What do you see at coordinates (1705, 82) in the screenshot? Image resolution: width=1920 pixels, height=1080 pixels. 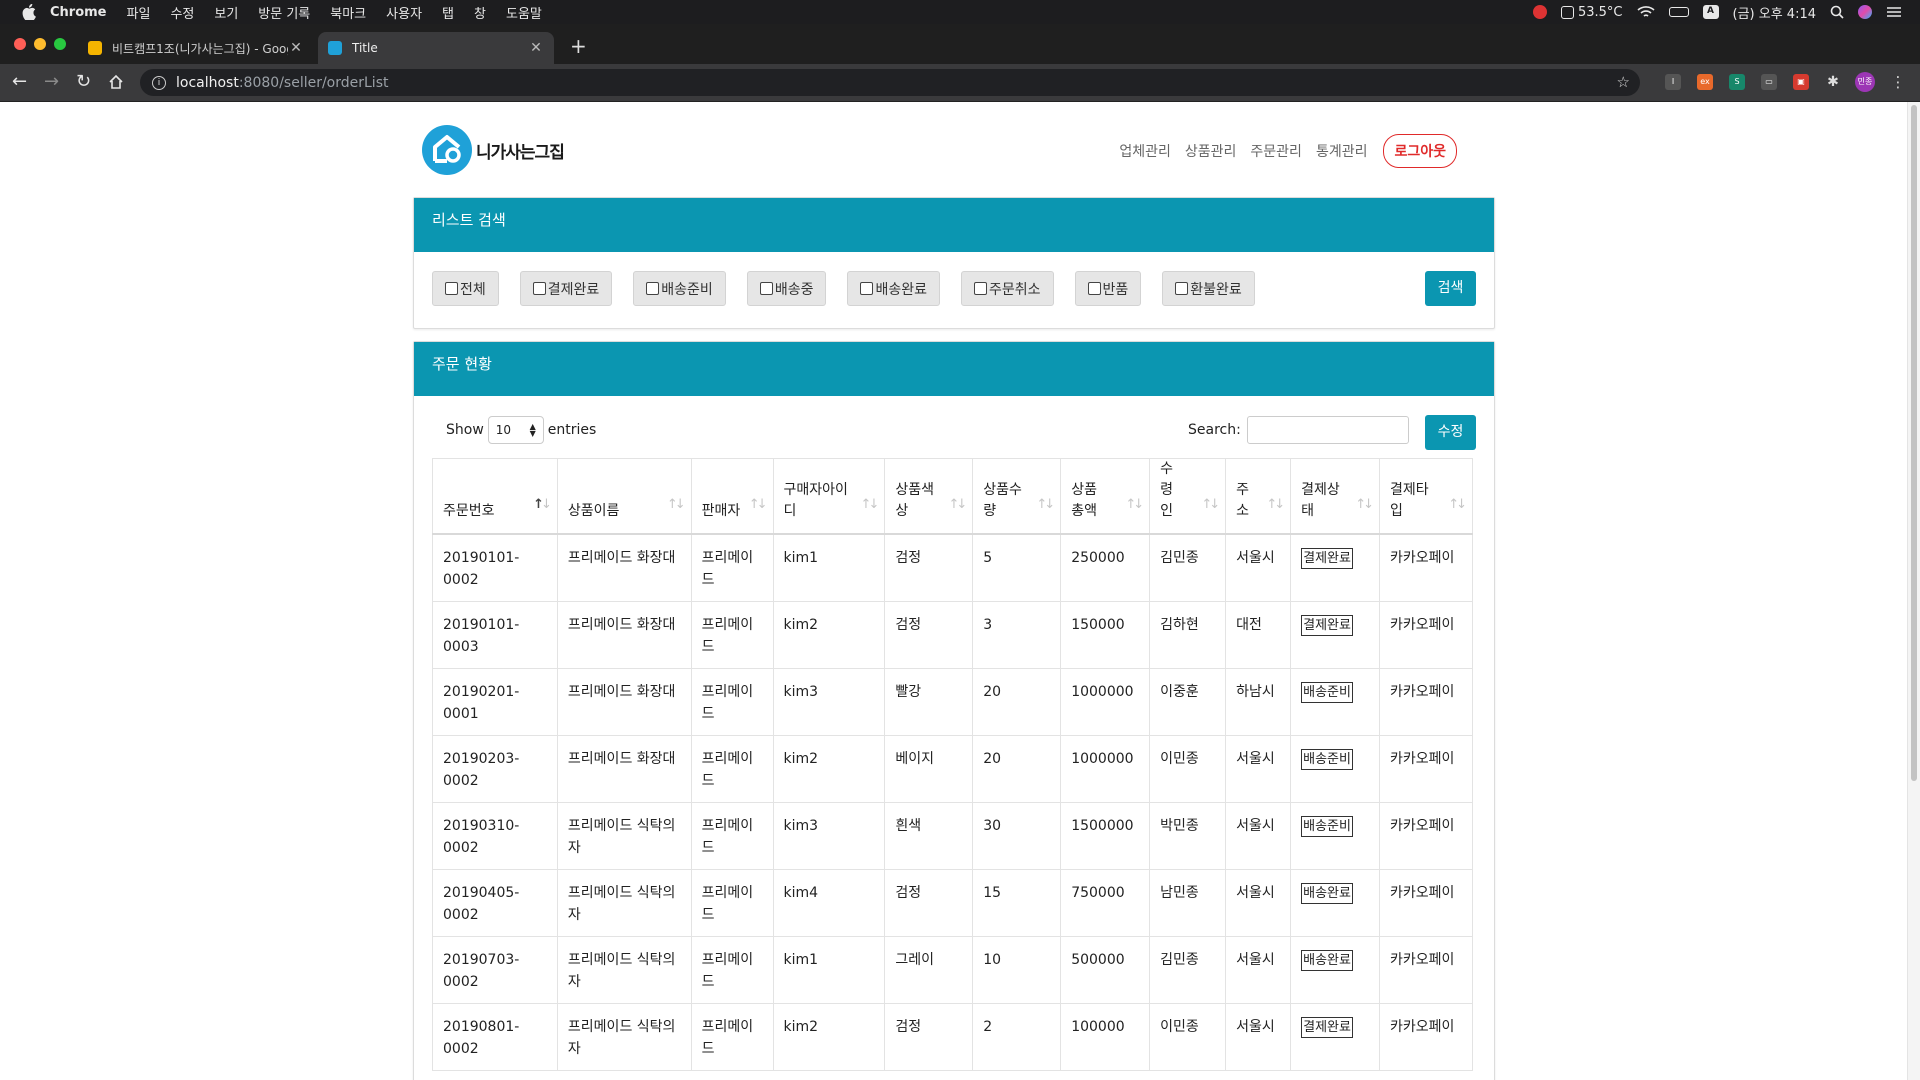 I see `extension-orange-icon: ex` at bounding box center [1705, 82].